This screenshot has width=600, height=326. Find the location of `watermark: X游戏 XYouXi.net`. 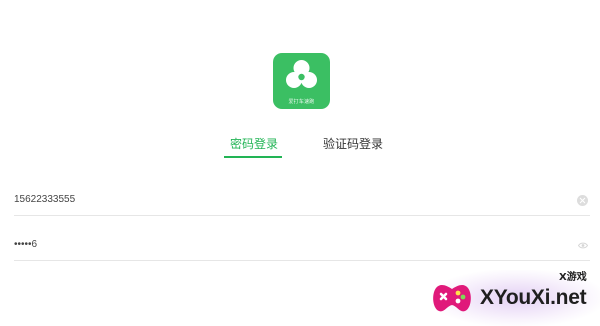

watermark: X游戏 XYouXi.net is located at coordinates (511, 294).